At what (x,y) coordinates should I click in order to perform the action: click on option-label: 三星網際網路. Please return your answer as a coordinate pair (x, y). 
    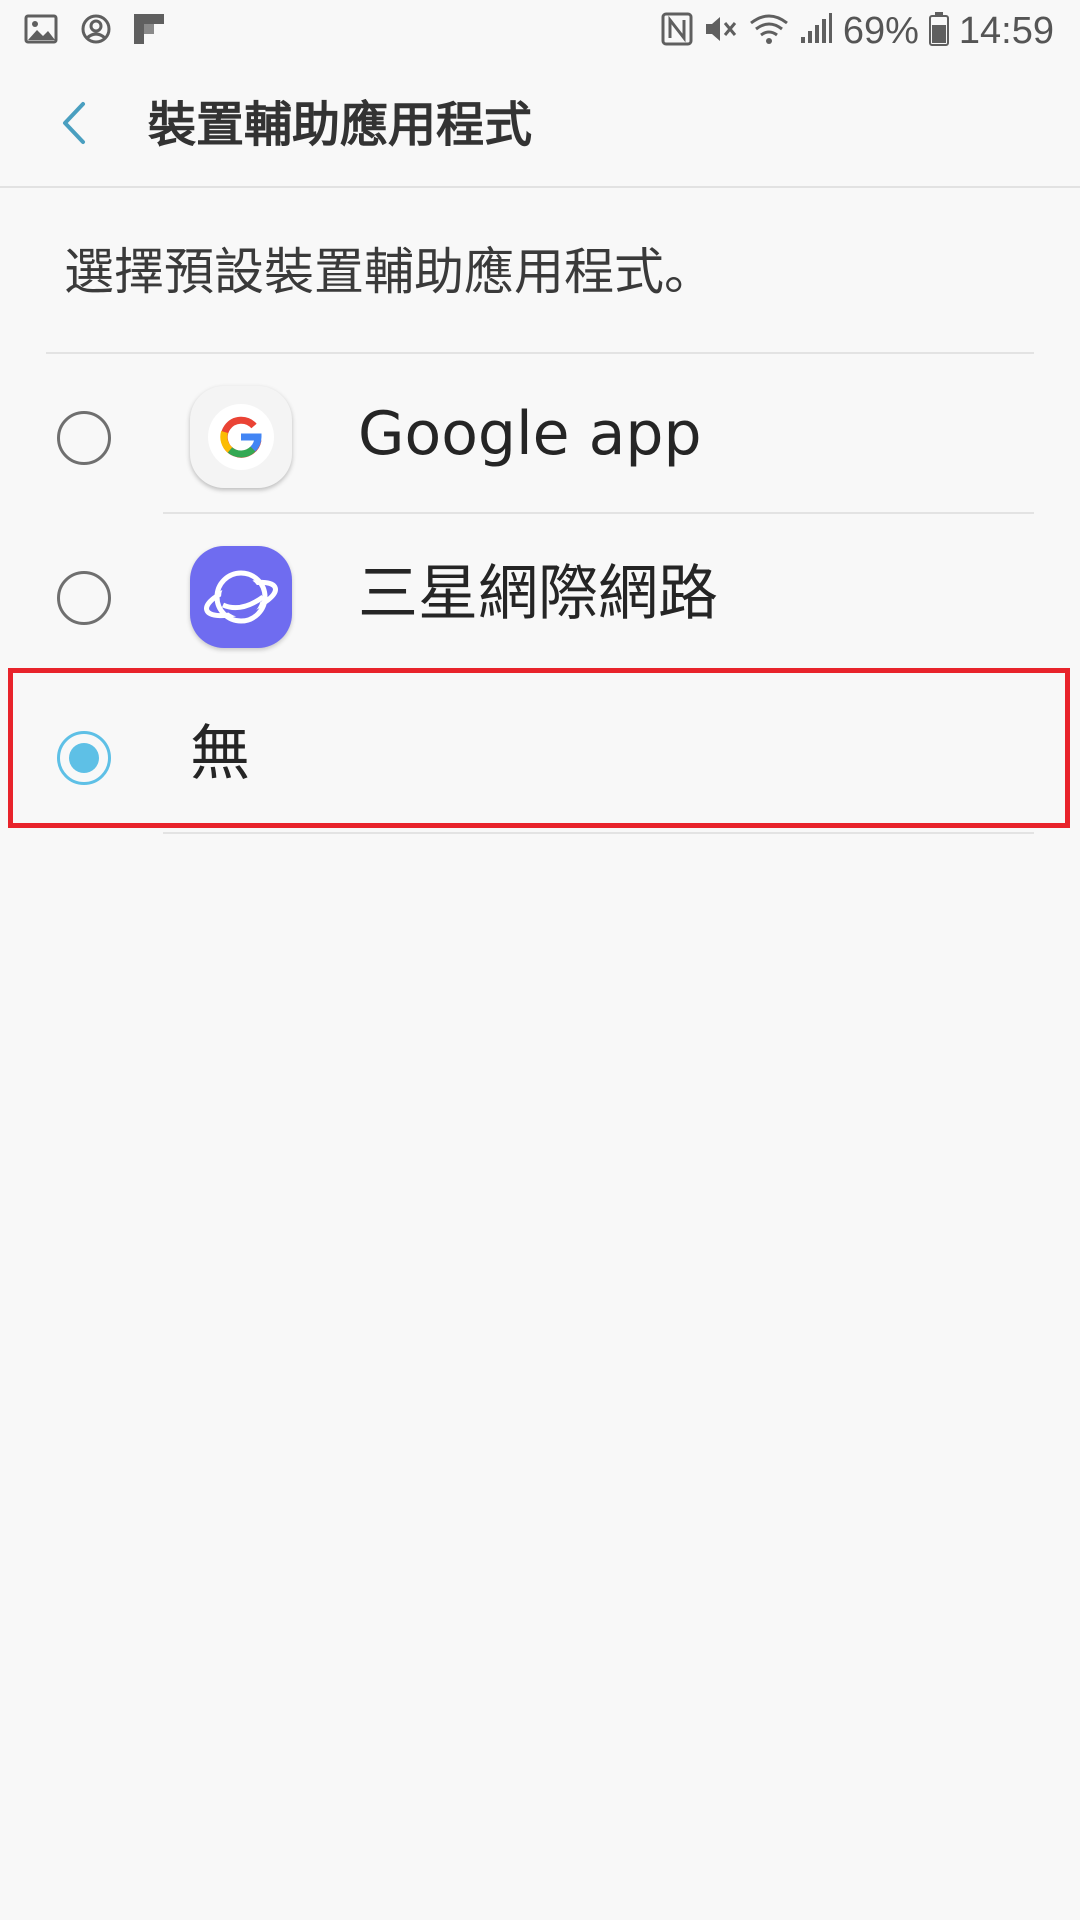
    Looking at the image, I should click on (538, 594).